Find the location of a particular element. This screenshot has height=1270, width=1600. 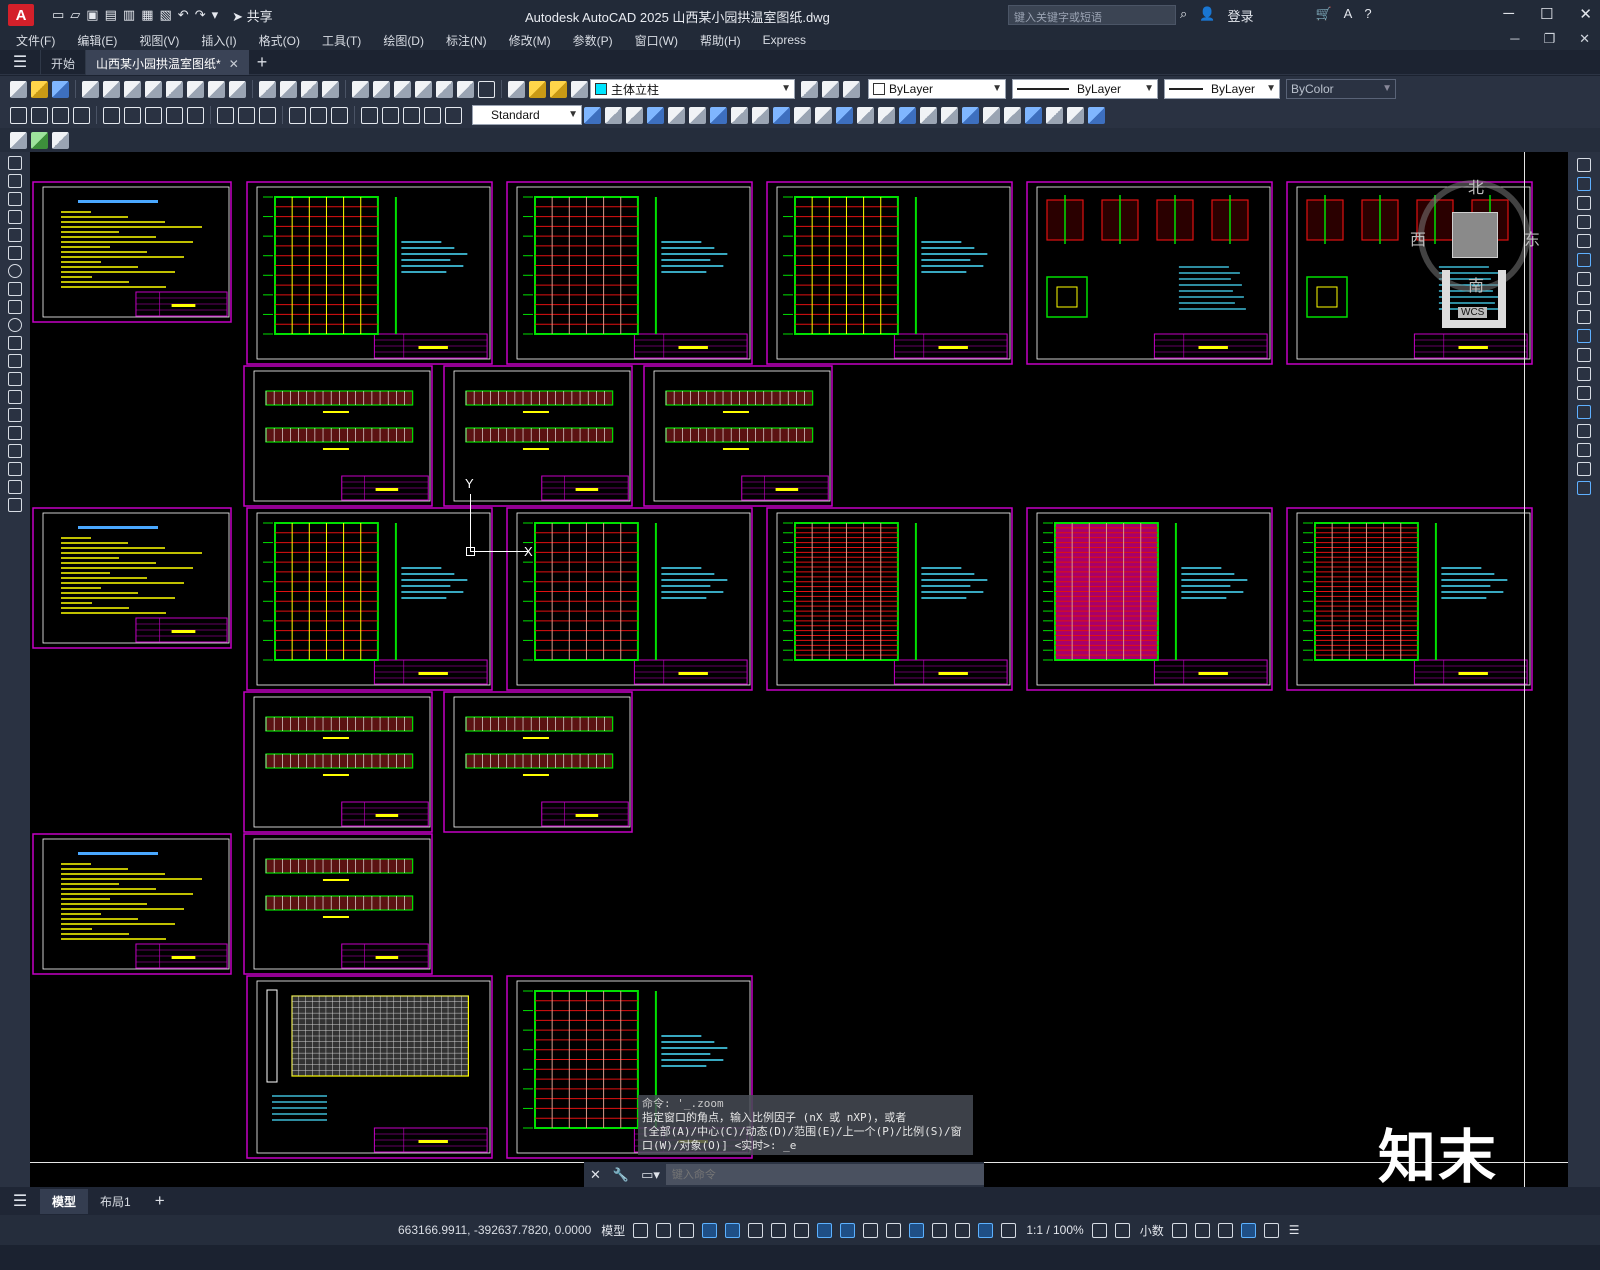

3d-osnap-icon is located at coordinates (894, 1230).